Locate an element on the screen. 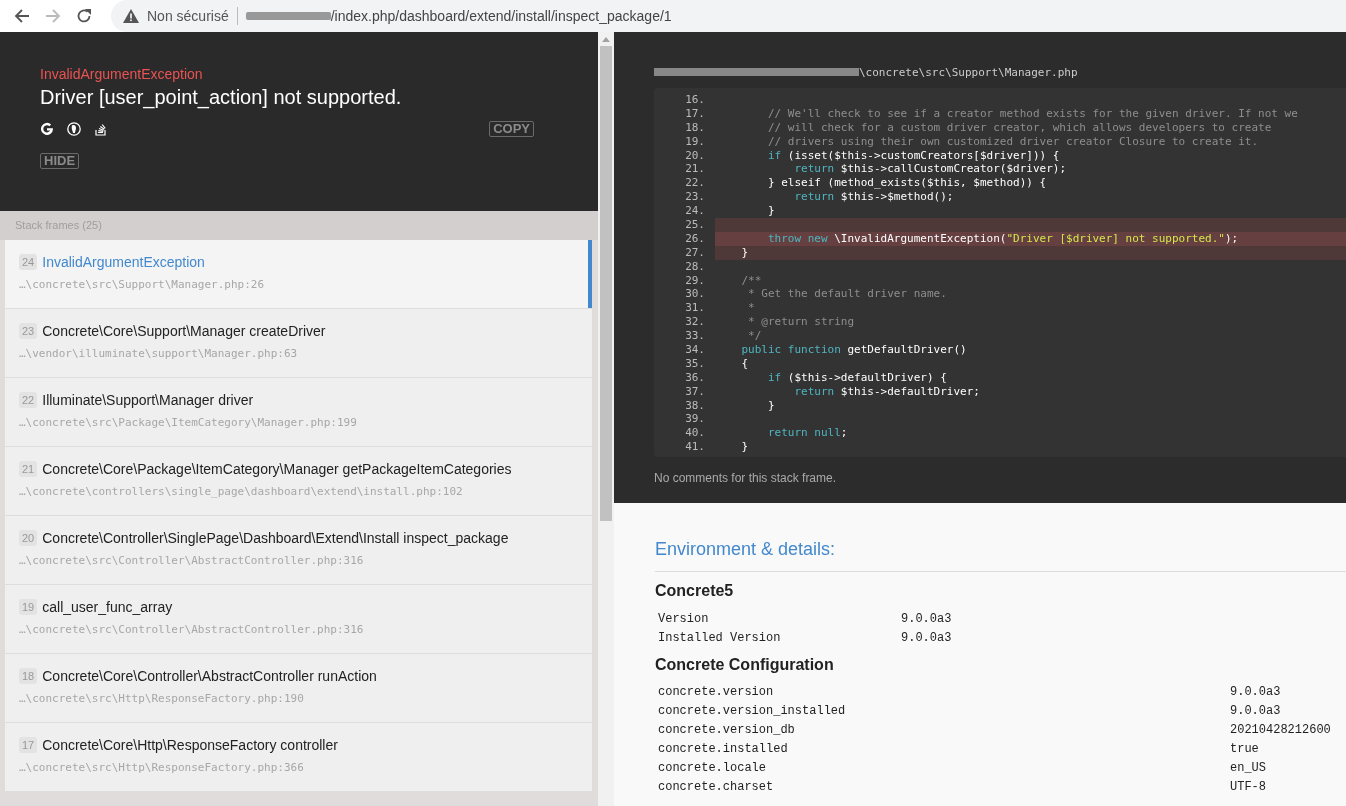  duck-icon is located at coordinates (74, 129).